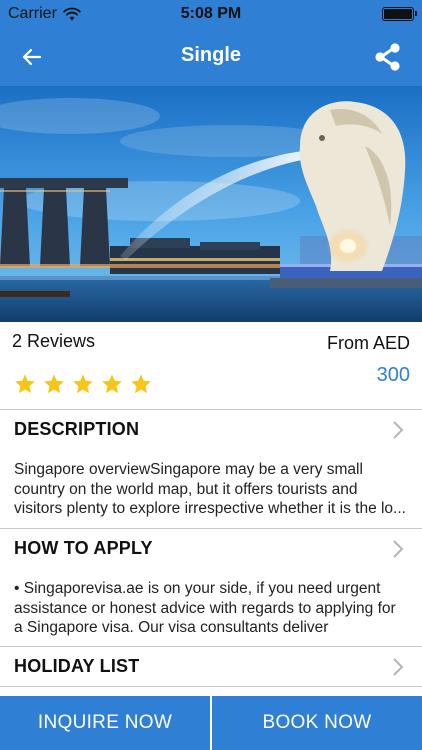  I want to click on share-icon, so click(388, 57).